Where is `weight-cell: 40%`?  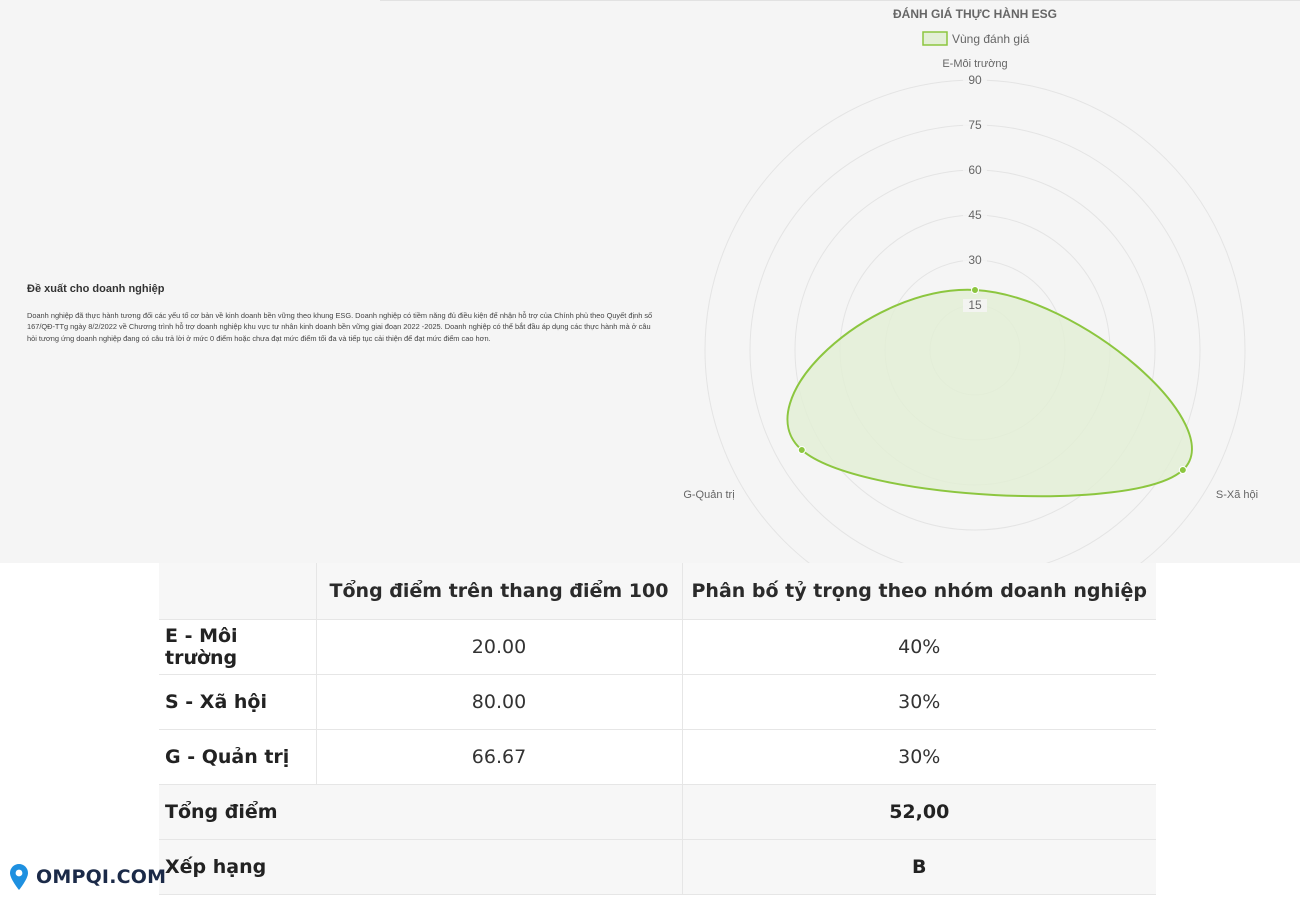
weight-cell: 40% is located at coordinates (919, 647).